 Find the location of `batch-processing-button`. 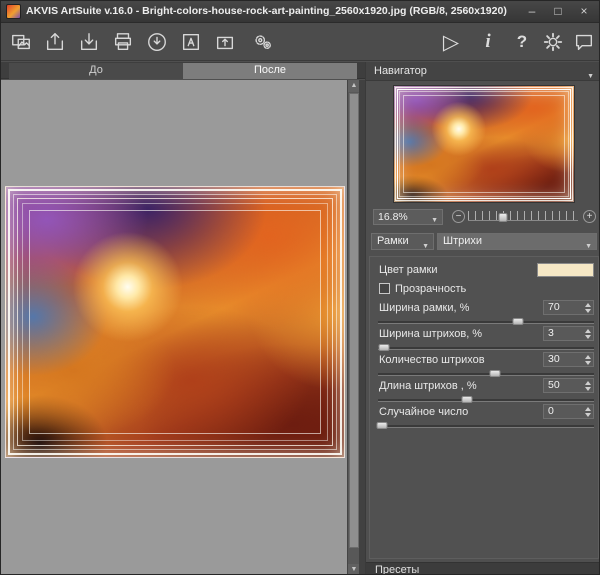

batch-processing-button is located at coordinates (263, 42).